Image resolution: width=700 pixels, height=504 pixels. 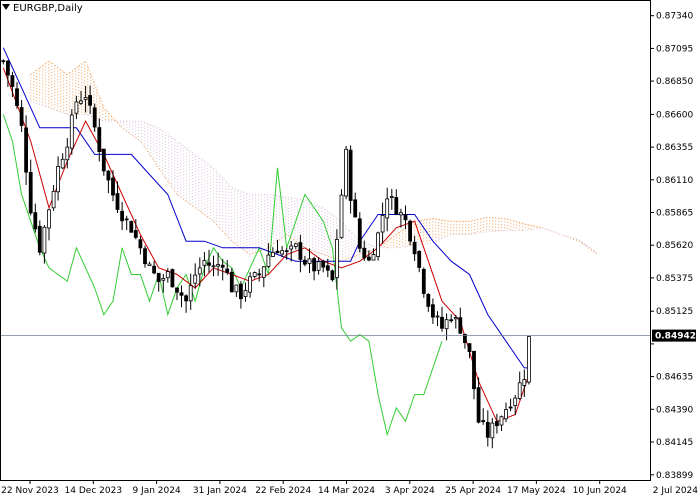 I want to click on y-tick-label: 0.85125, so click(x=674, y=312).